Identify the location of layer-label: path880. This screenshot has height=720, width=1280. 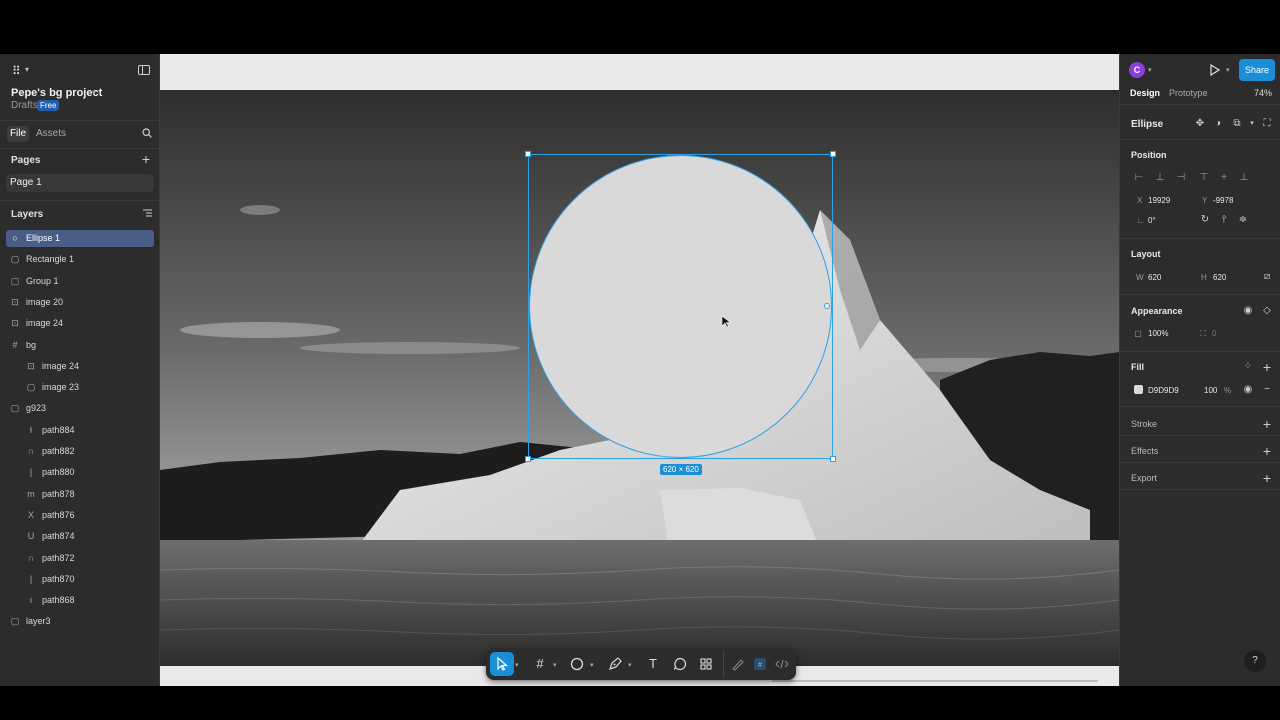
(58, 472).